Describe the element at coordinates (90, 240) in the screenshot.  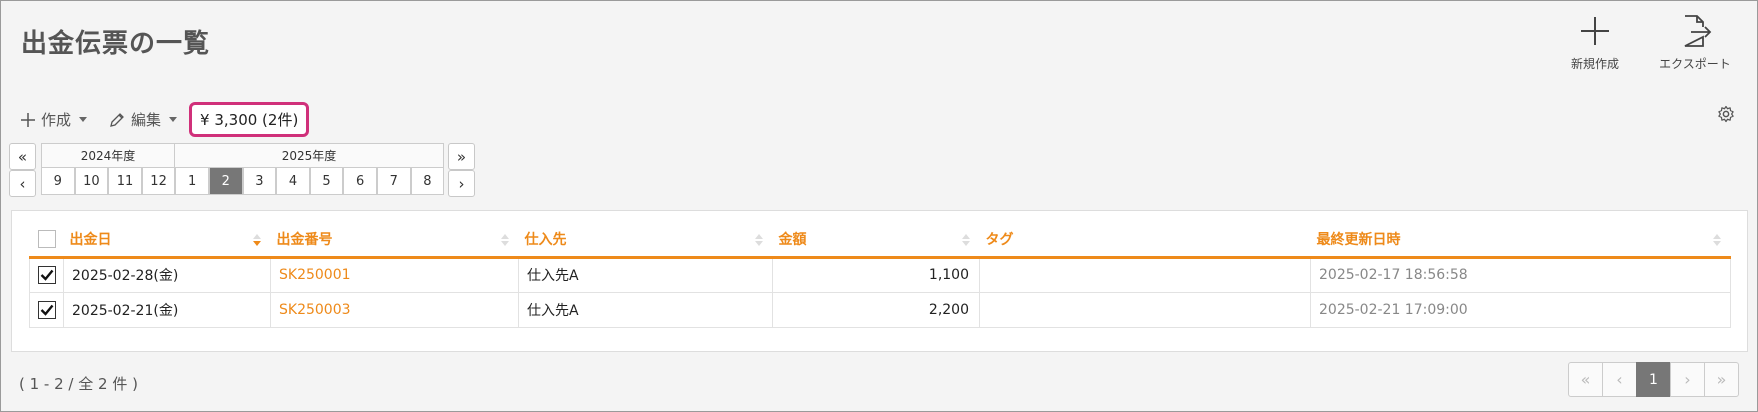
I see `column-label: 出金日` at that location.